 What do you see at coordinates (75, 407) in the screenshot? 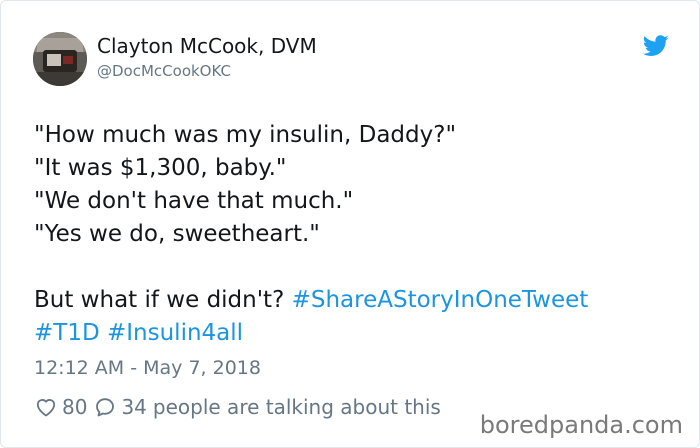
I see `like-count: 80` at bounding box center [75, 407].